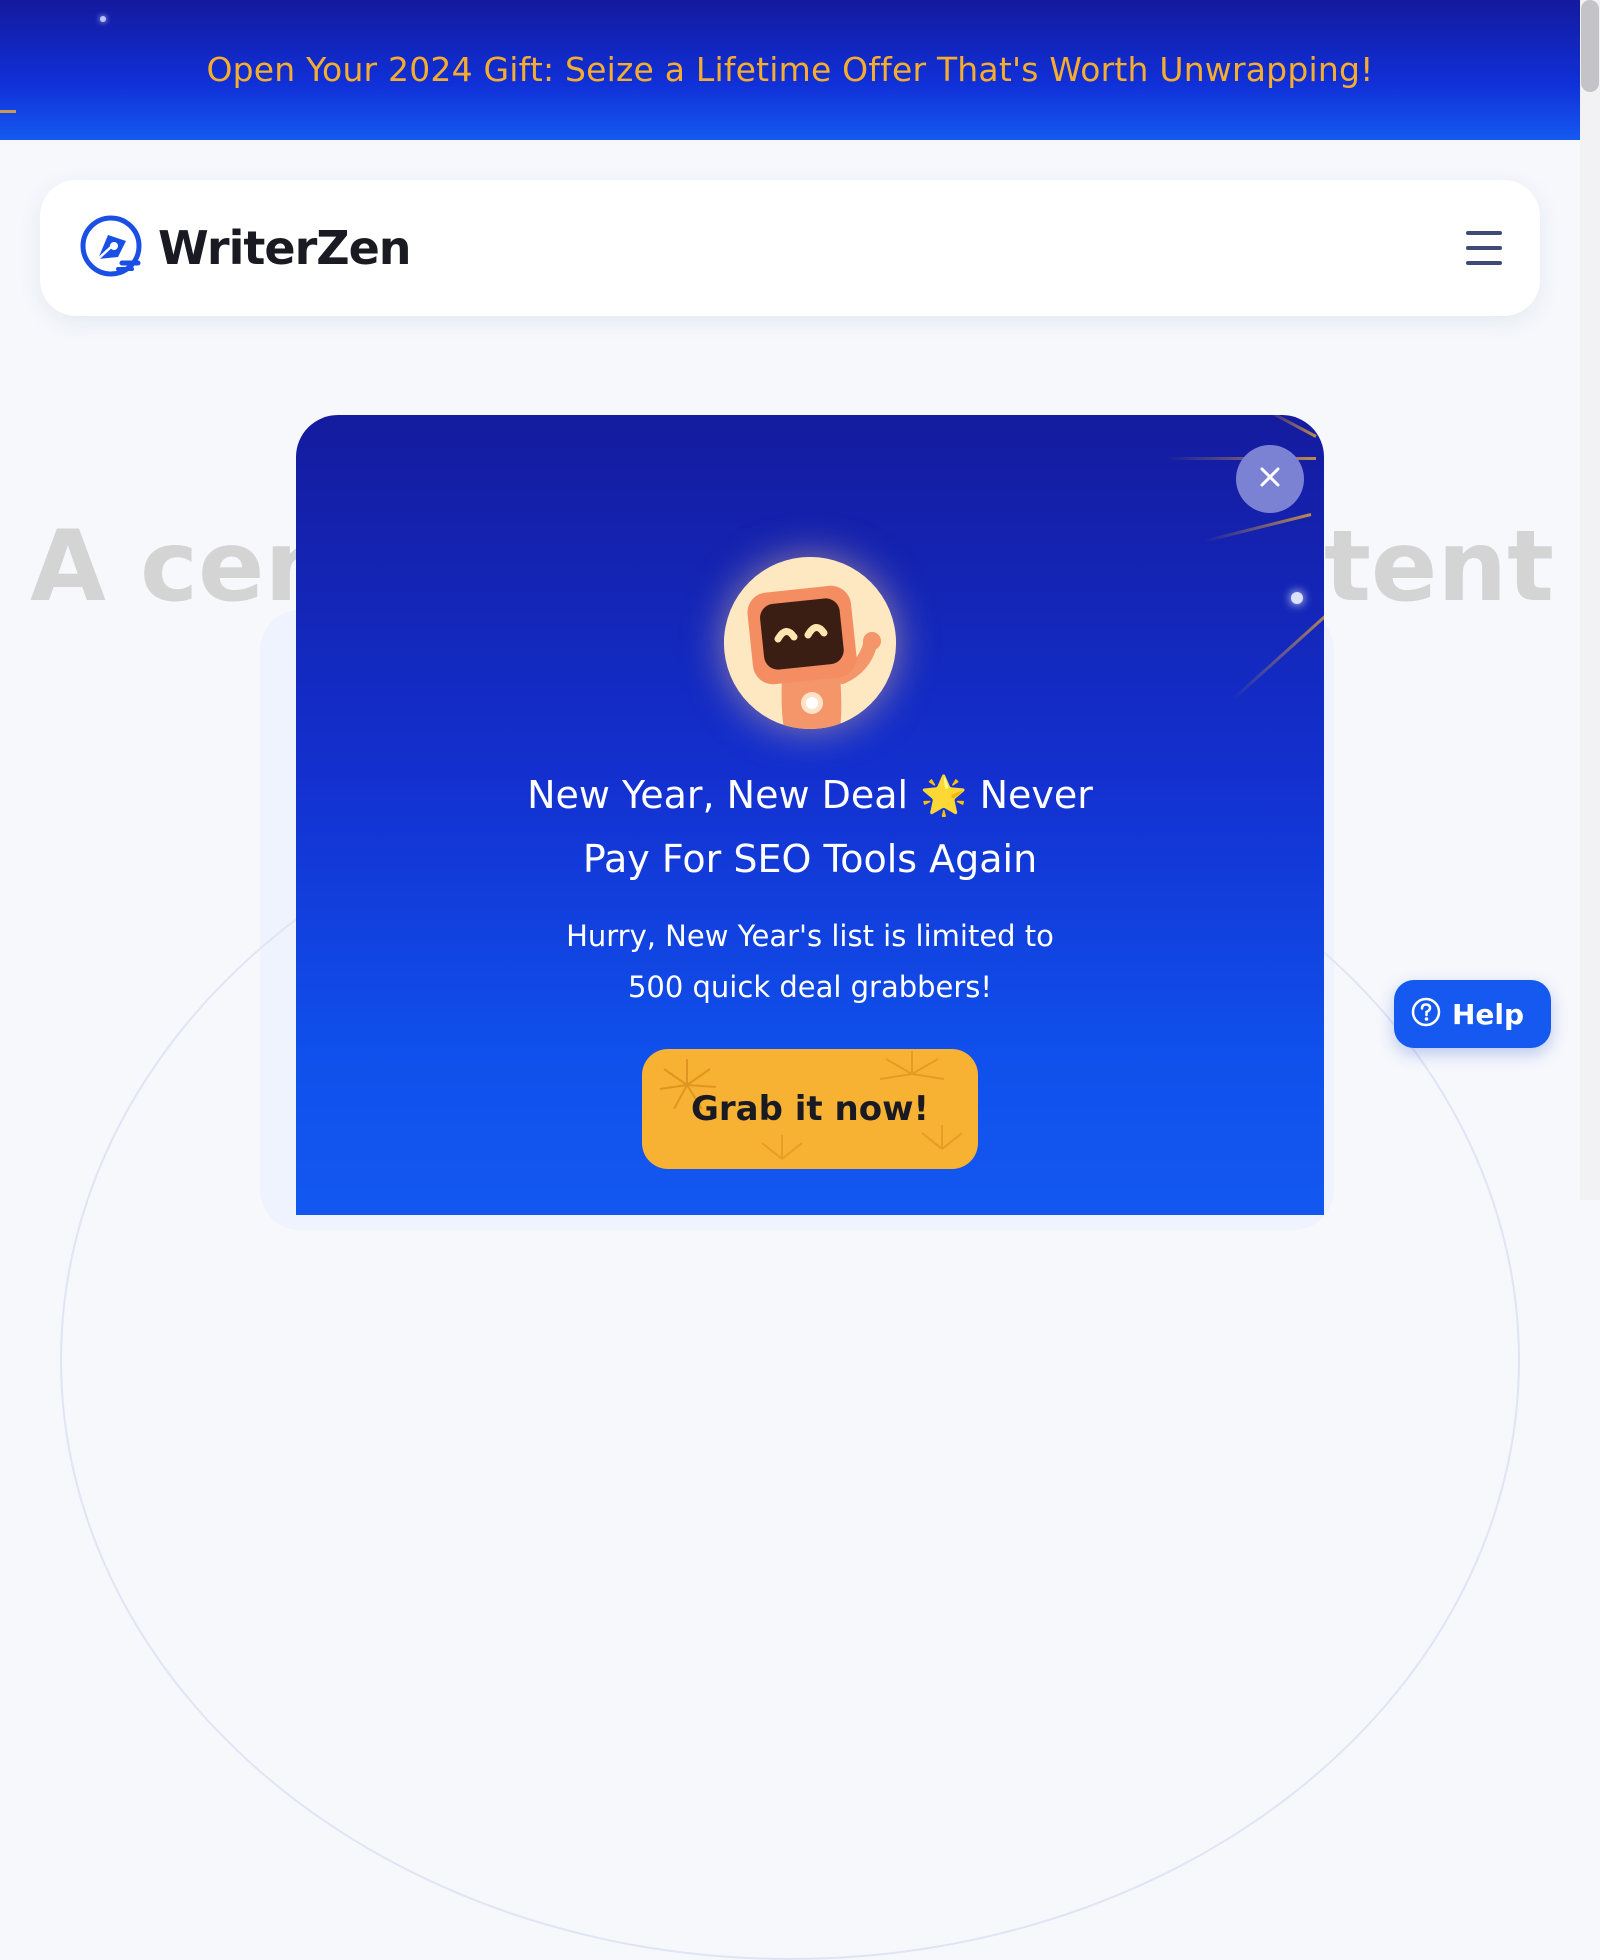  What do you see at coordinates (810, 987) in the screenshot?
I see `modal-subtitle-line: 500 quick deal grabbers!` at bounding box center [810, 987].